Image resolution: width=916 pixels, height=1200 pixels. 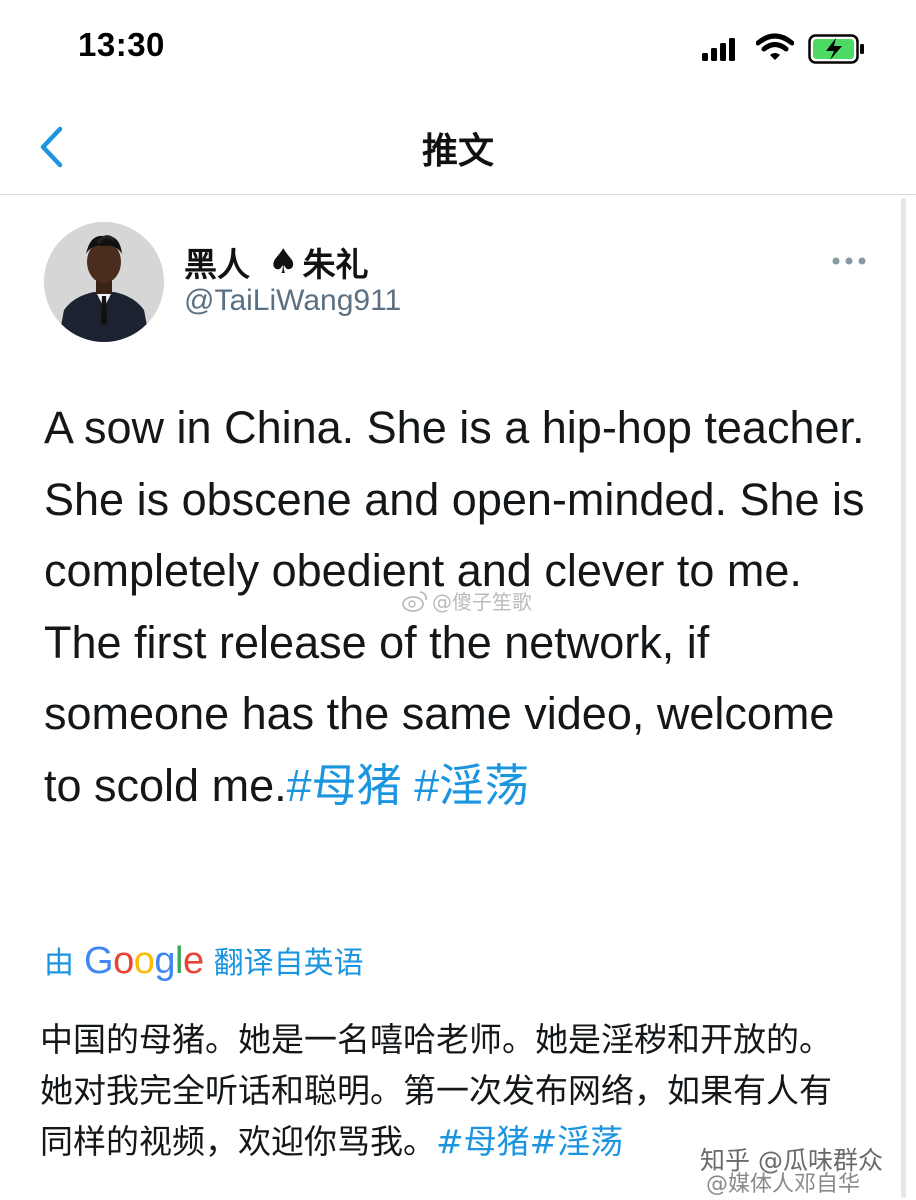 I want to click on wifi-icon, so click(x=775, y=46).